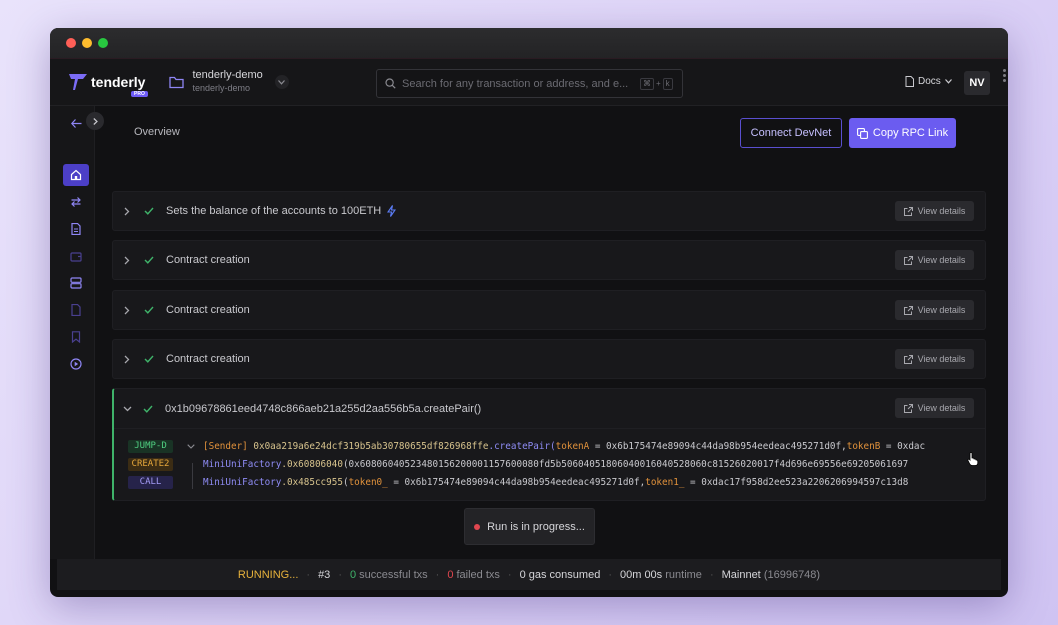 This screenshot has width=1058, height=625. I want to click on sidebar-expand-button, so click(95, 121).